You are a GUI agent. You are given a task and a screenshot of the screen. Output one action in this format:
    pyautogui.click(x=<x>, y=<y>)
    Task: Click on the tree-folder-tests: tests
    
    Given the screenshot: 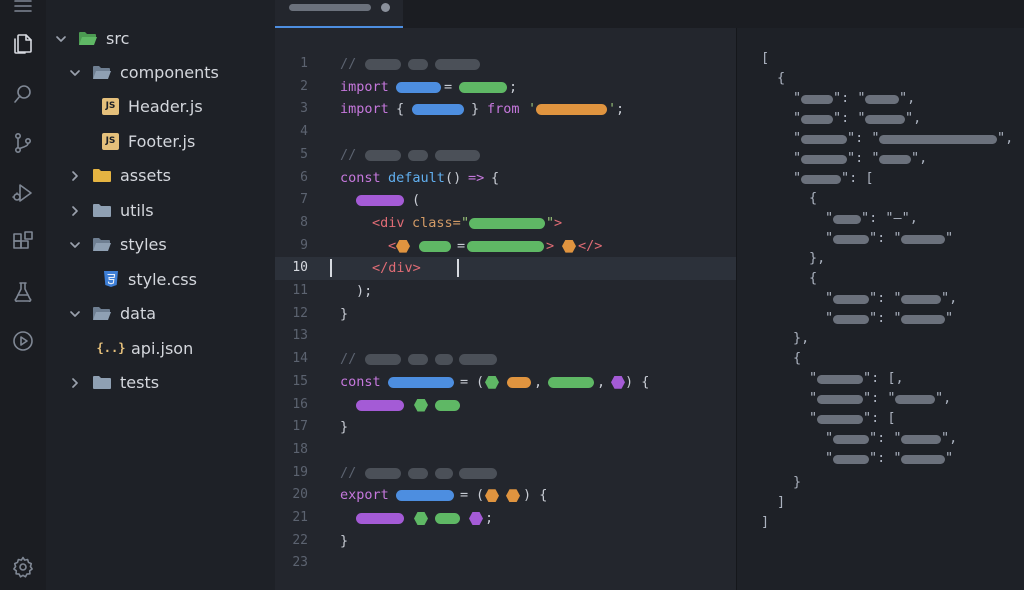 What is the action you would take?
    pyautogui.click(x=113, y=382)
    